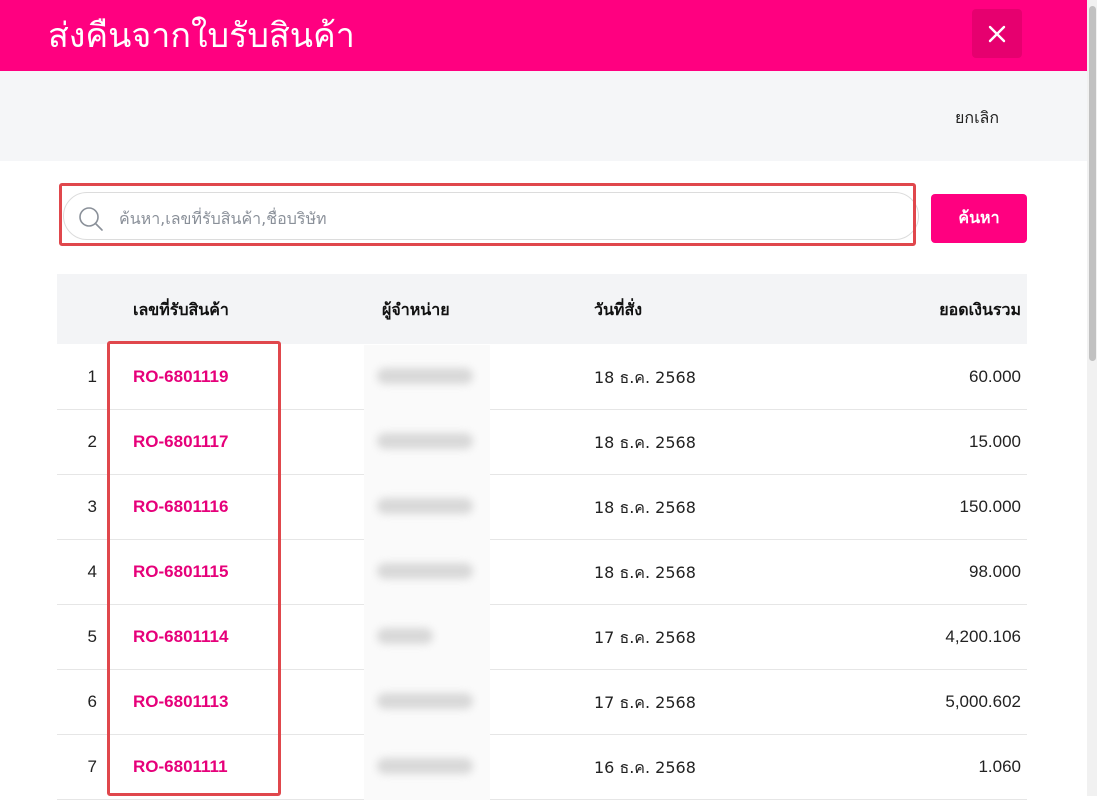 The image size is (1097, 800). I want to click on row-number: 6, so click(92, 701).